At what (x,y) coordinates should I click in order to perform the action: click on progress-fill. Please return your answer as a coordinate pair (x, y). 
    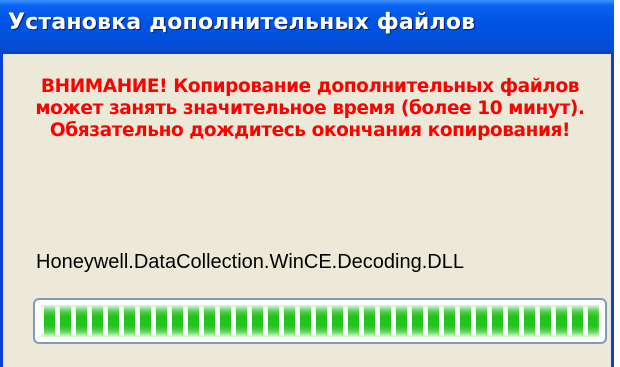
    Looking at the image, I should click on (320, 321).